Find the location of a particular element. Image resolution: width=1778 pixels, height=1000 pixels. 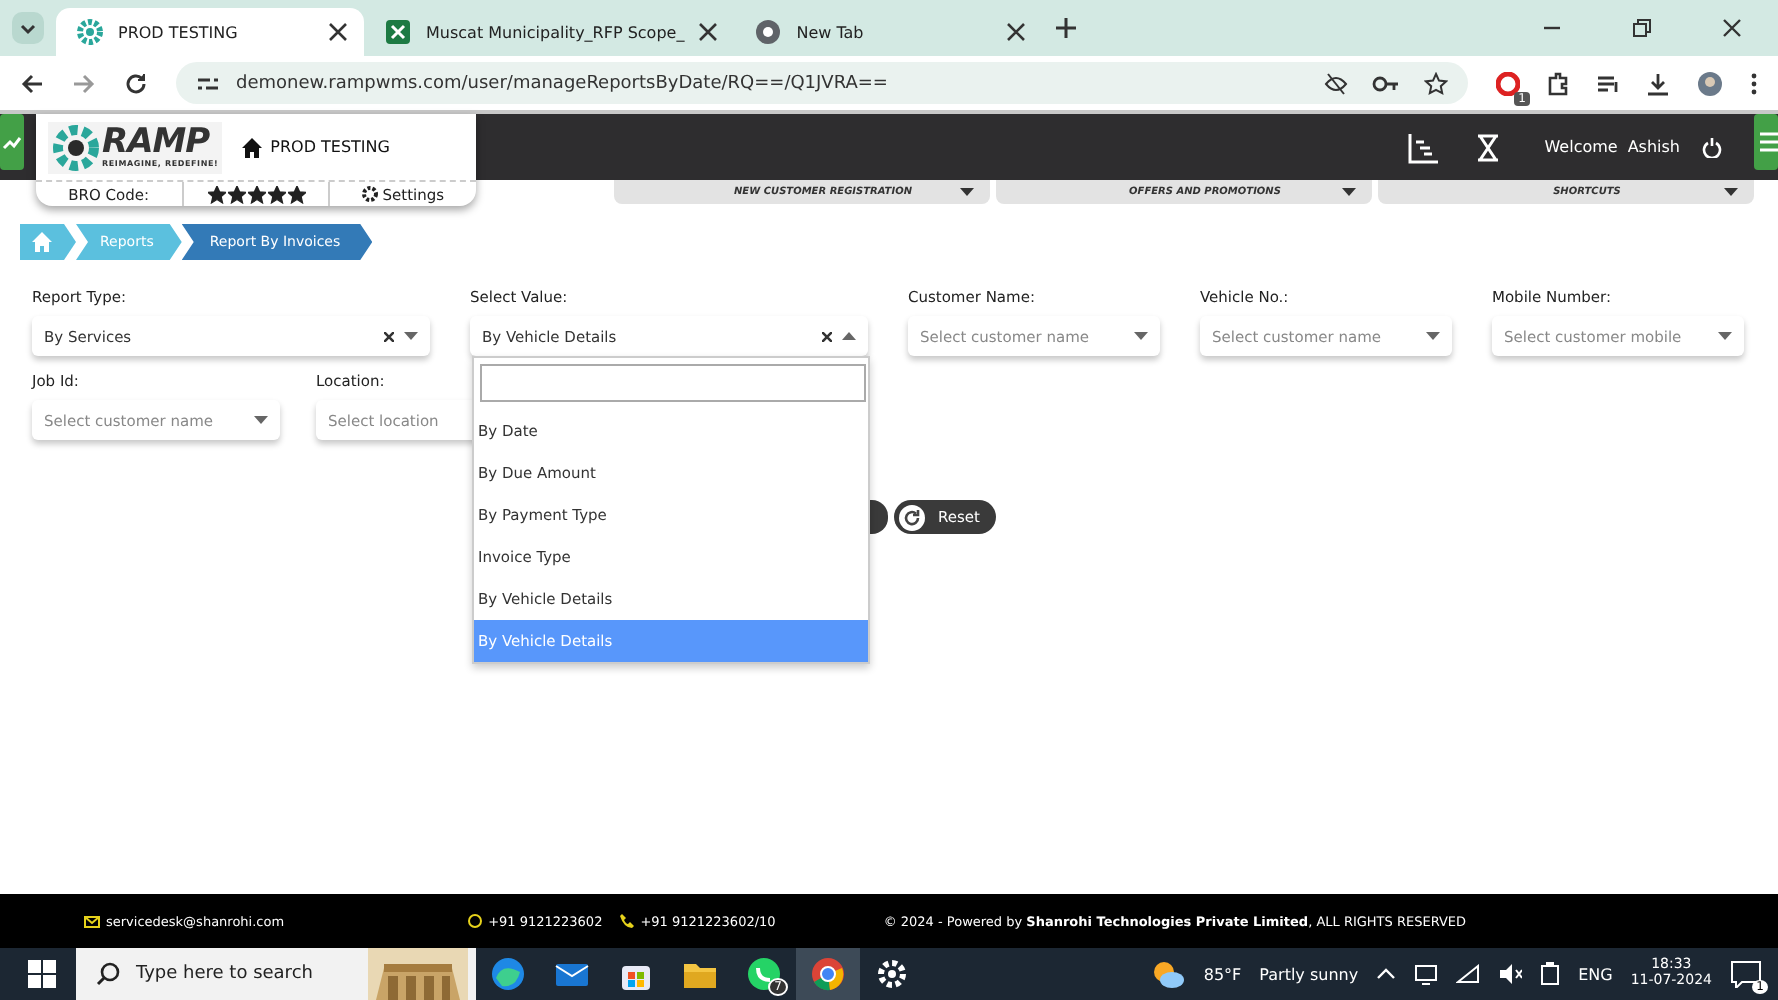

windows-icon is located at coordinates (42, 974).